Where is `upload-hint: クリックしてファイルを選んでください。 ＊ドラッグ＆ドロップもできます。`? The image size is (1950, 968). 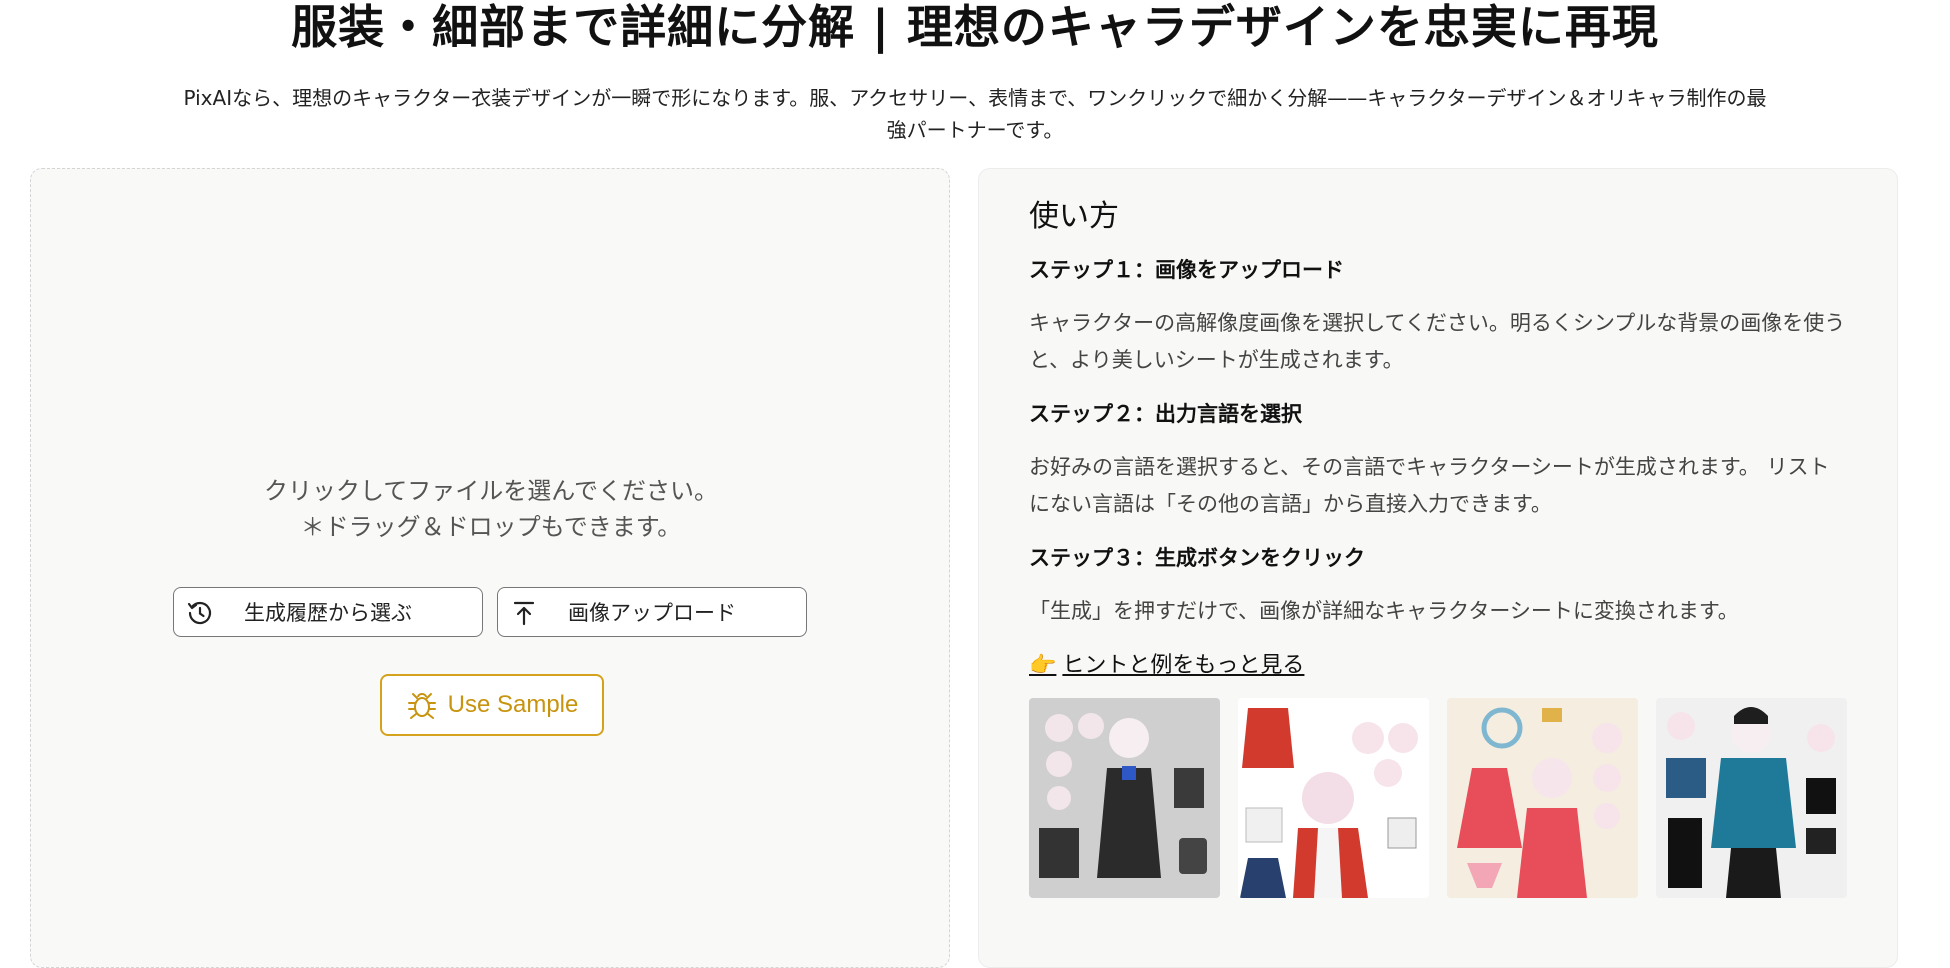
upload-hint: クリックしてファイルを選んでください。 ＊ドラッグ＆ドロップもできます。 is located at coordinates (491, 509).